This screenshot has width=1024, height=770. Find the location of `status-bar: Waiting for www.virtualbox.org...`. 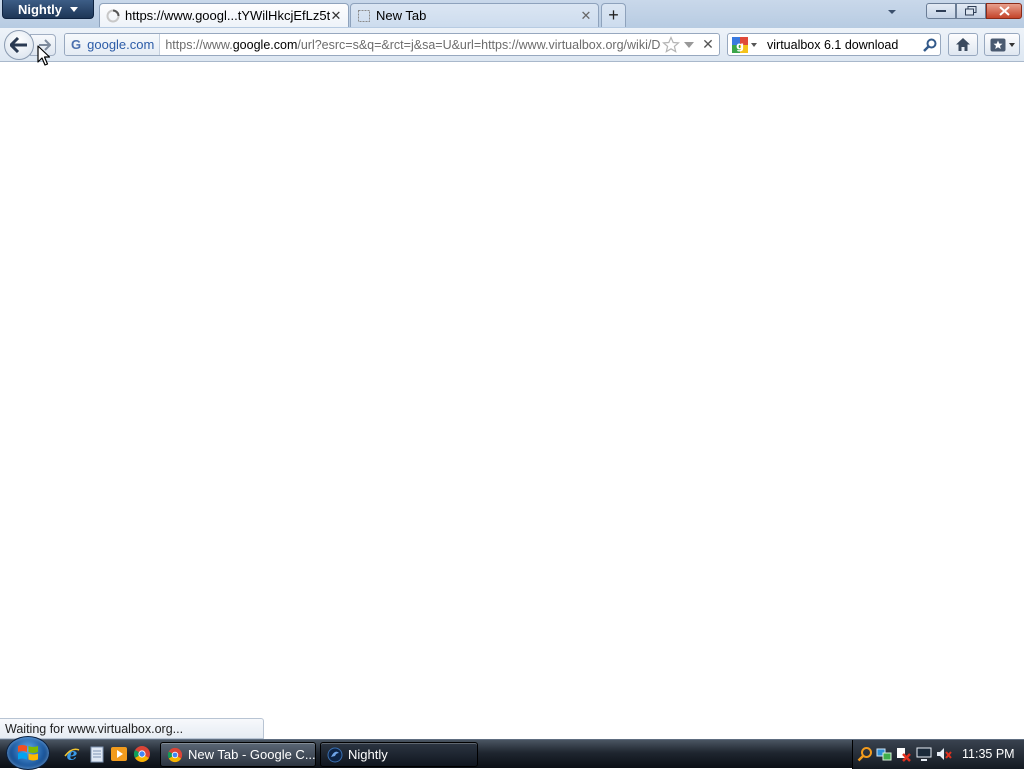

status-bar: Waiting for www.virtualbox.org... is located at coordinates (132, 728).